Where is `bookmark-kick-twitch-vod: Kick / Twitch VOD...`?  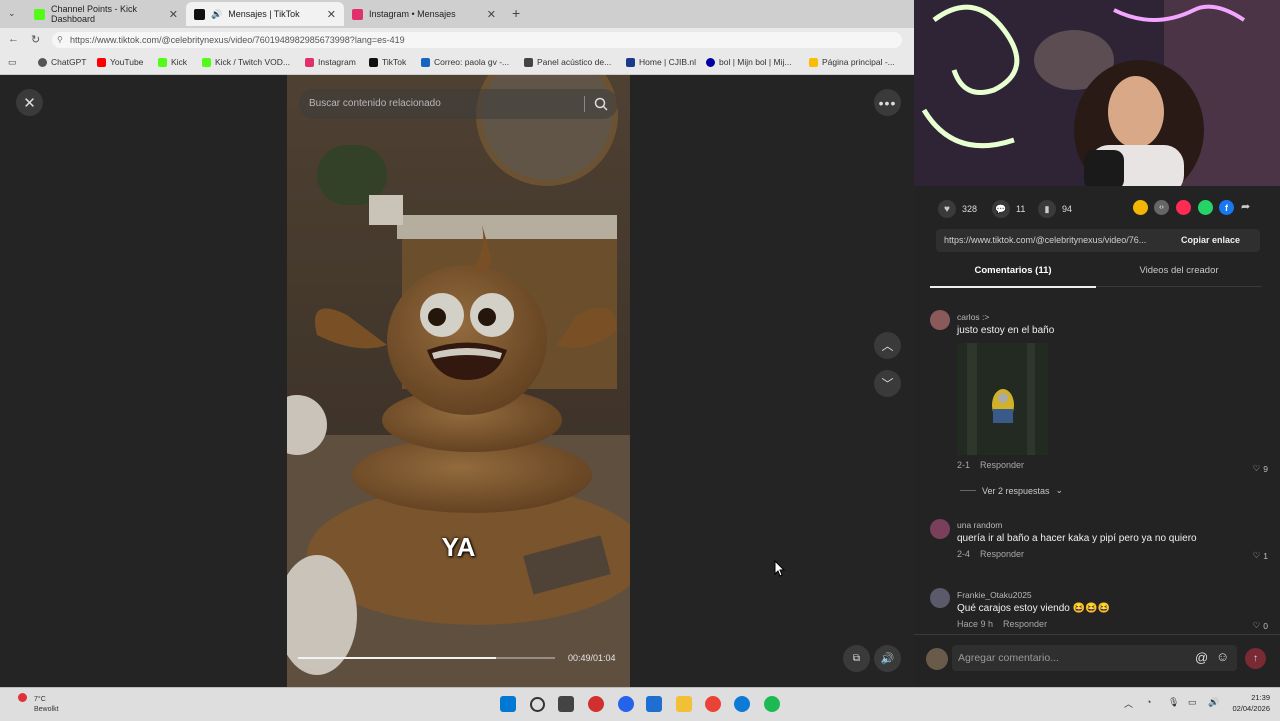 bookmark-kick-twitch-vod: Kick / Twitch VOD... is located at coordinates (246, 62).